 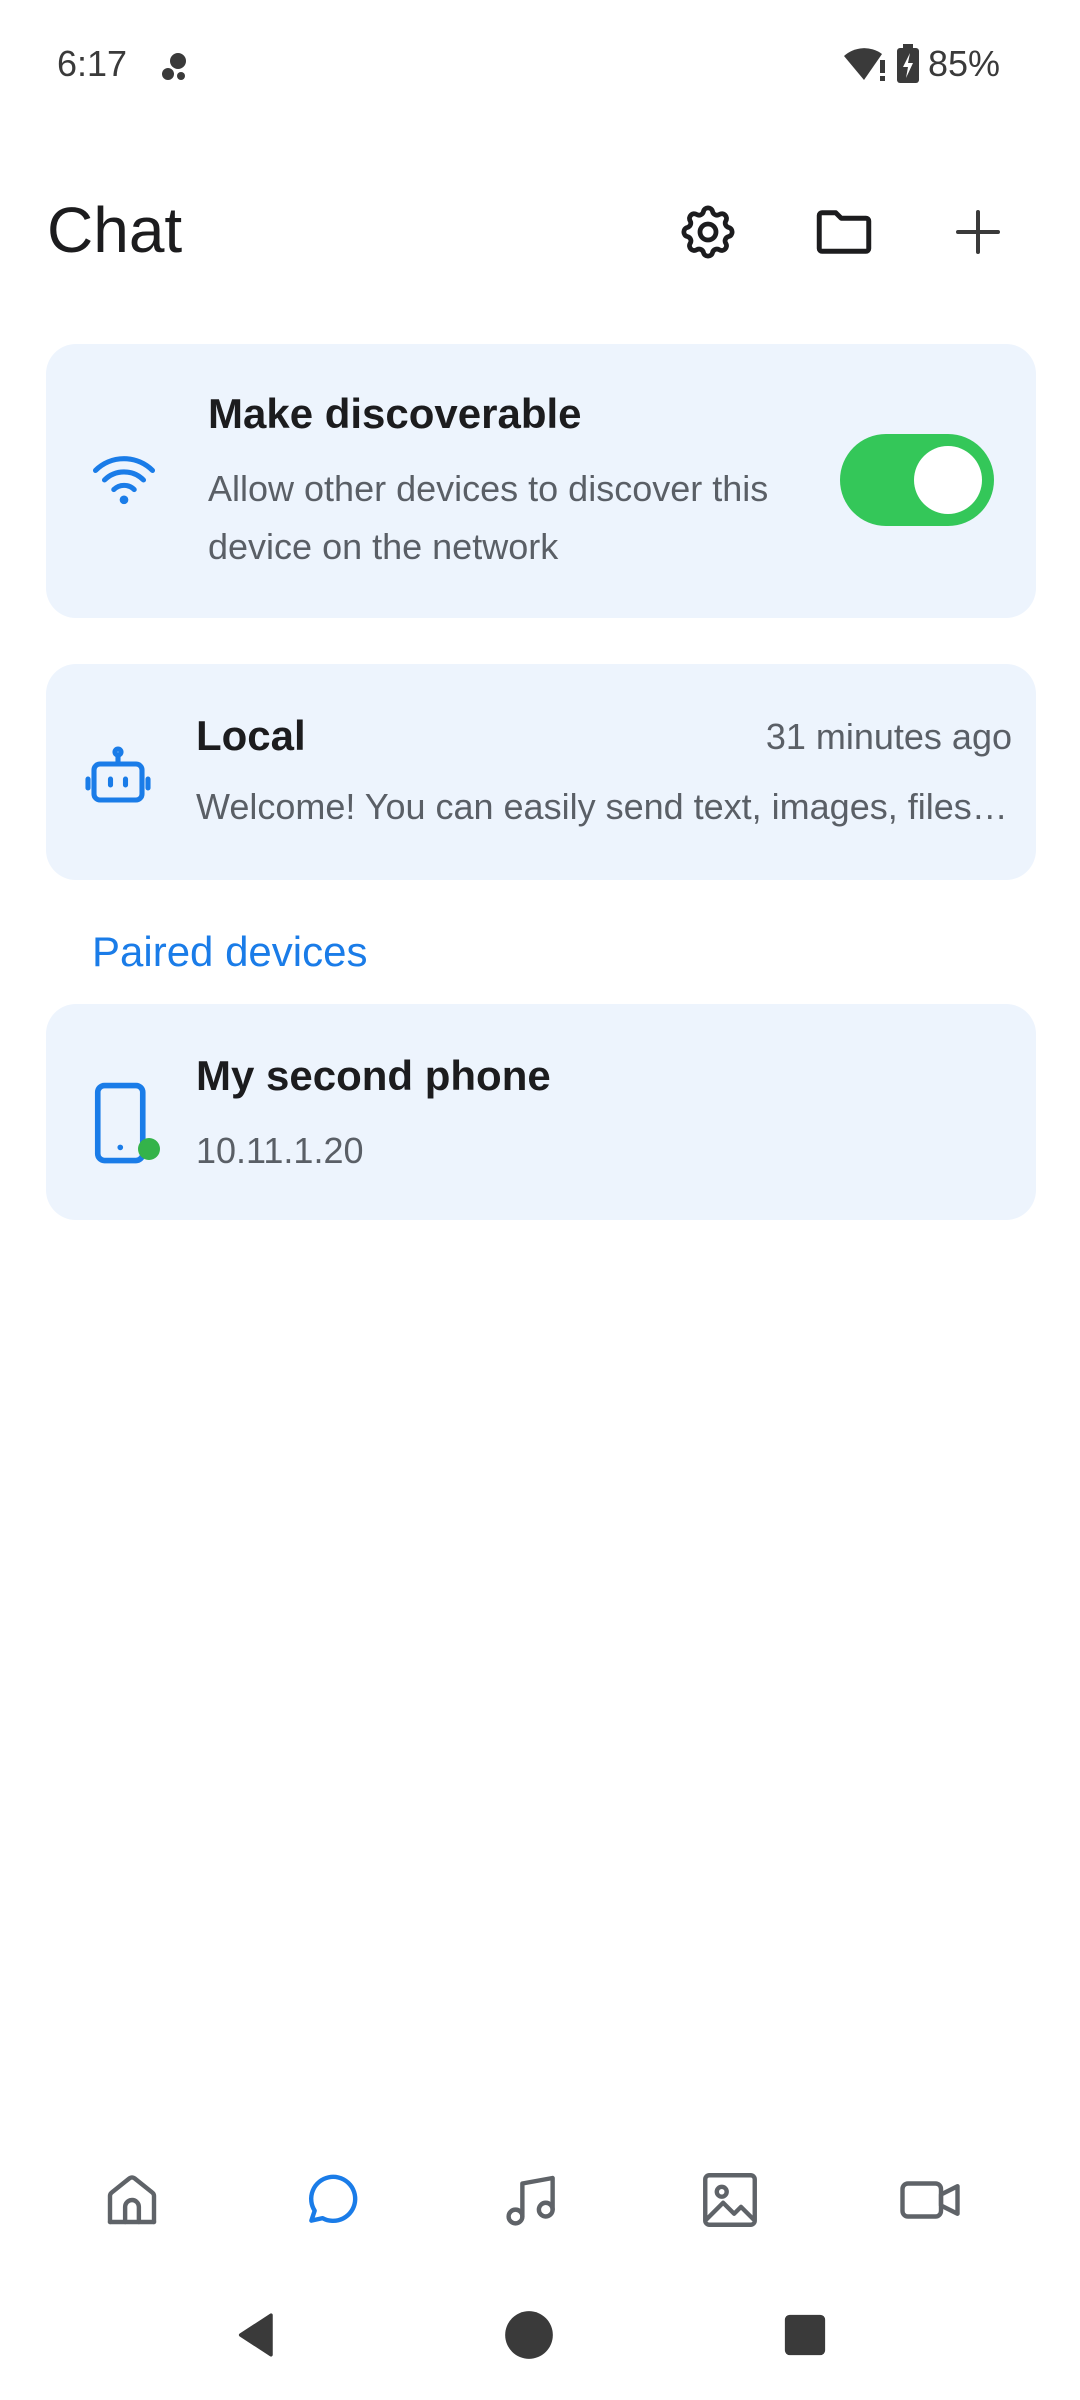 I want to click on local-chat-title: Local, so click(x=251, y=735).